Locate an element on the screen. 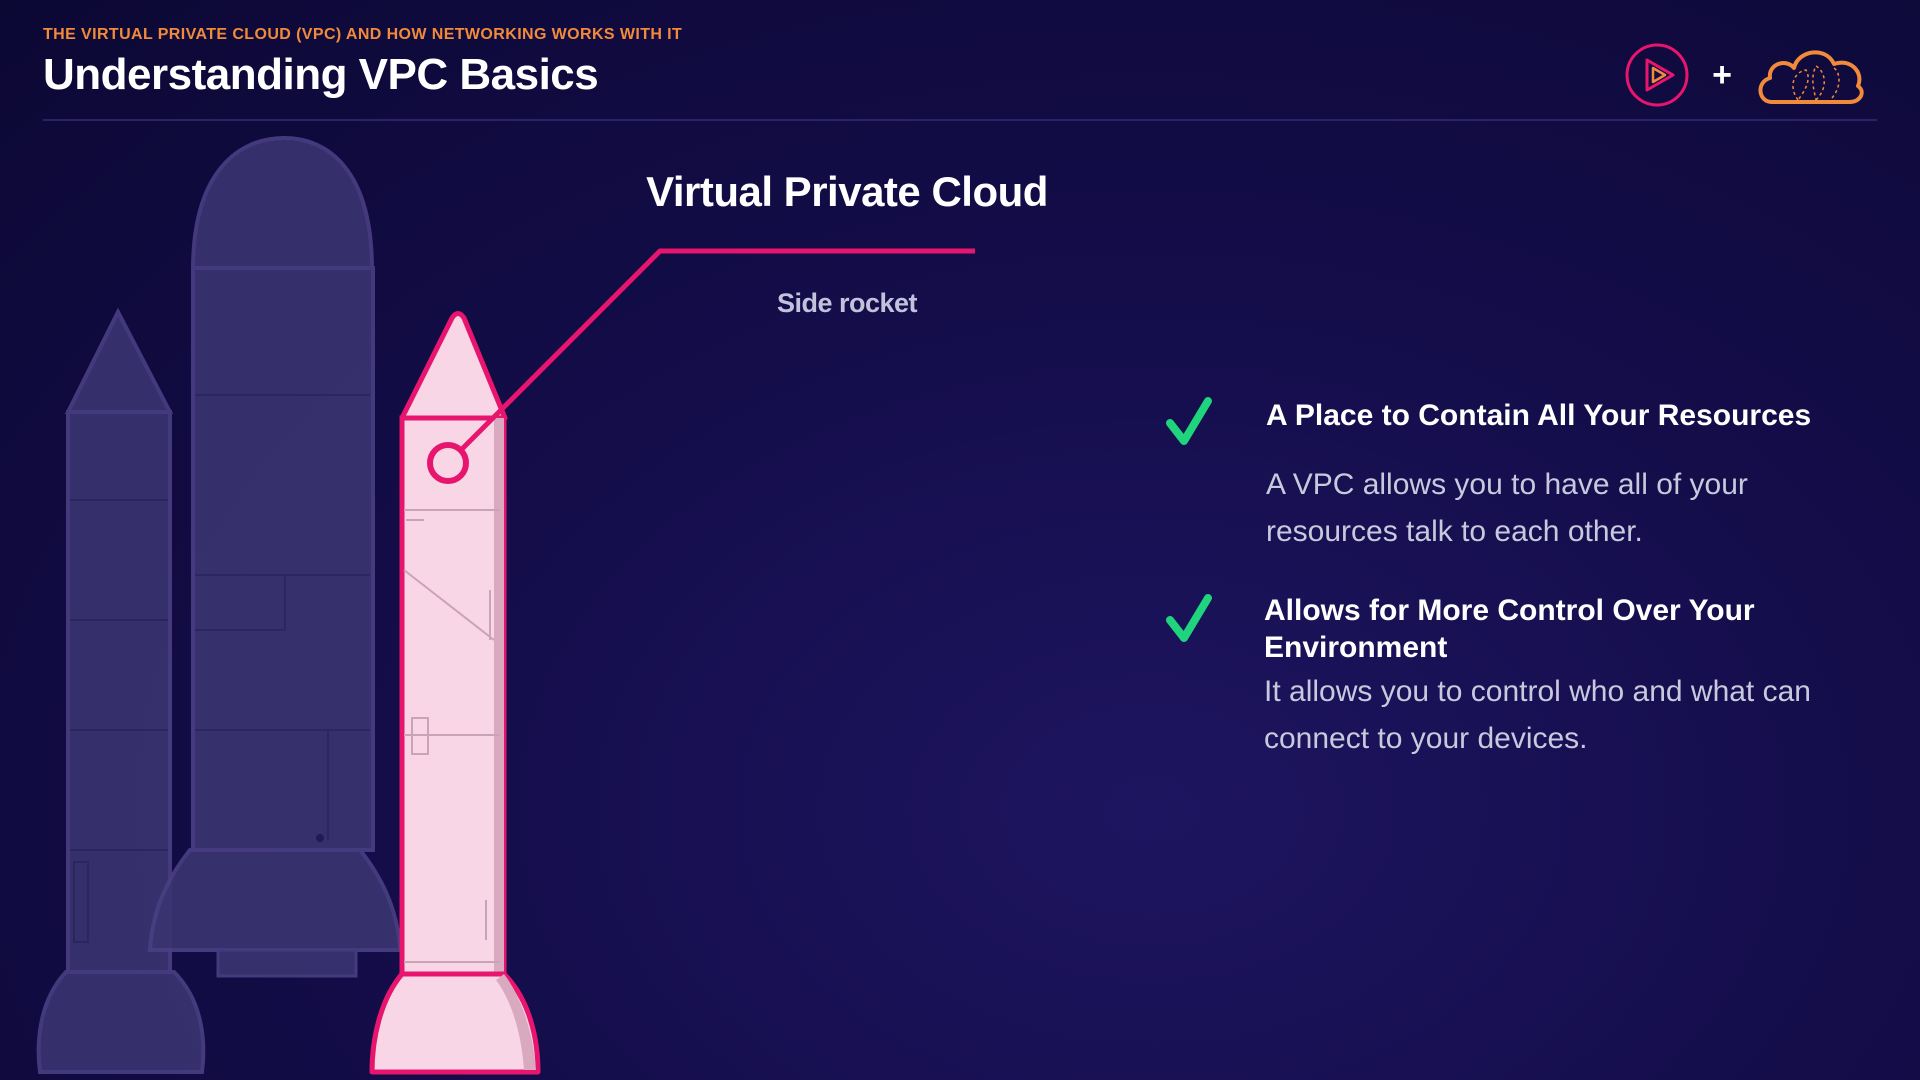 The width and height of the screenshot is (1920, 1080). play-circle-icon is located at coordinates (1657, 75).